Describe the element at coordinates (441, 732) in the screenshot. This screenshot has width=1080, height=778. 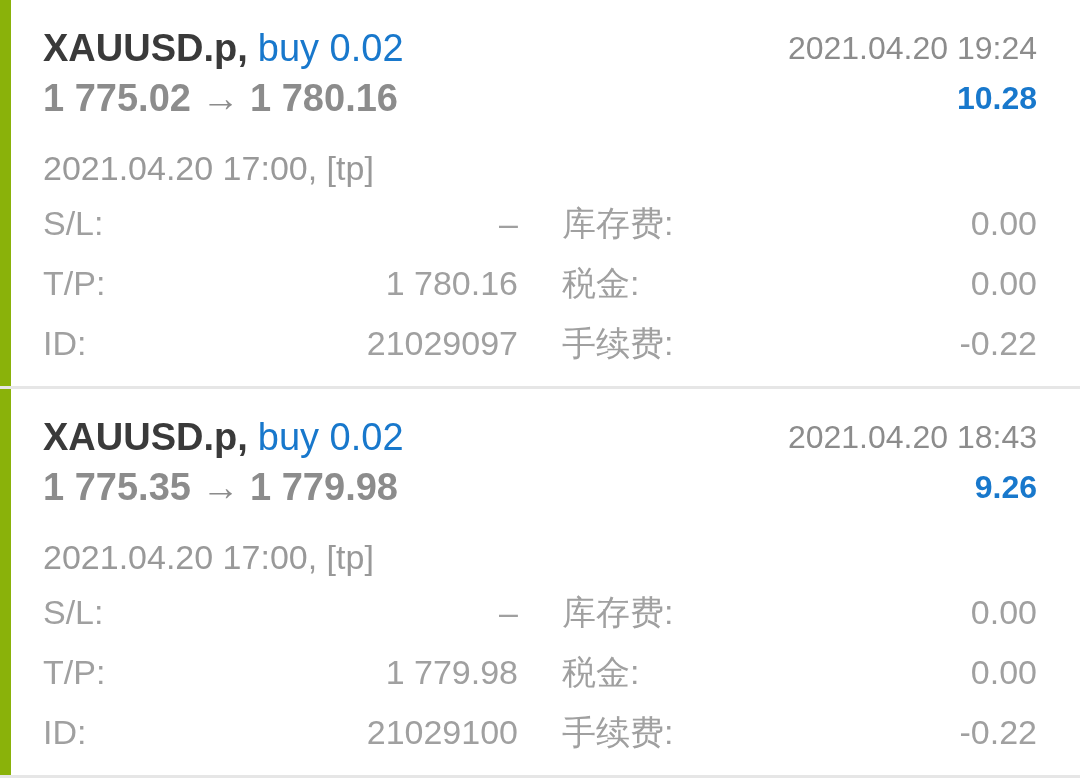
I see `field-value: 21029100` at that location.